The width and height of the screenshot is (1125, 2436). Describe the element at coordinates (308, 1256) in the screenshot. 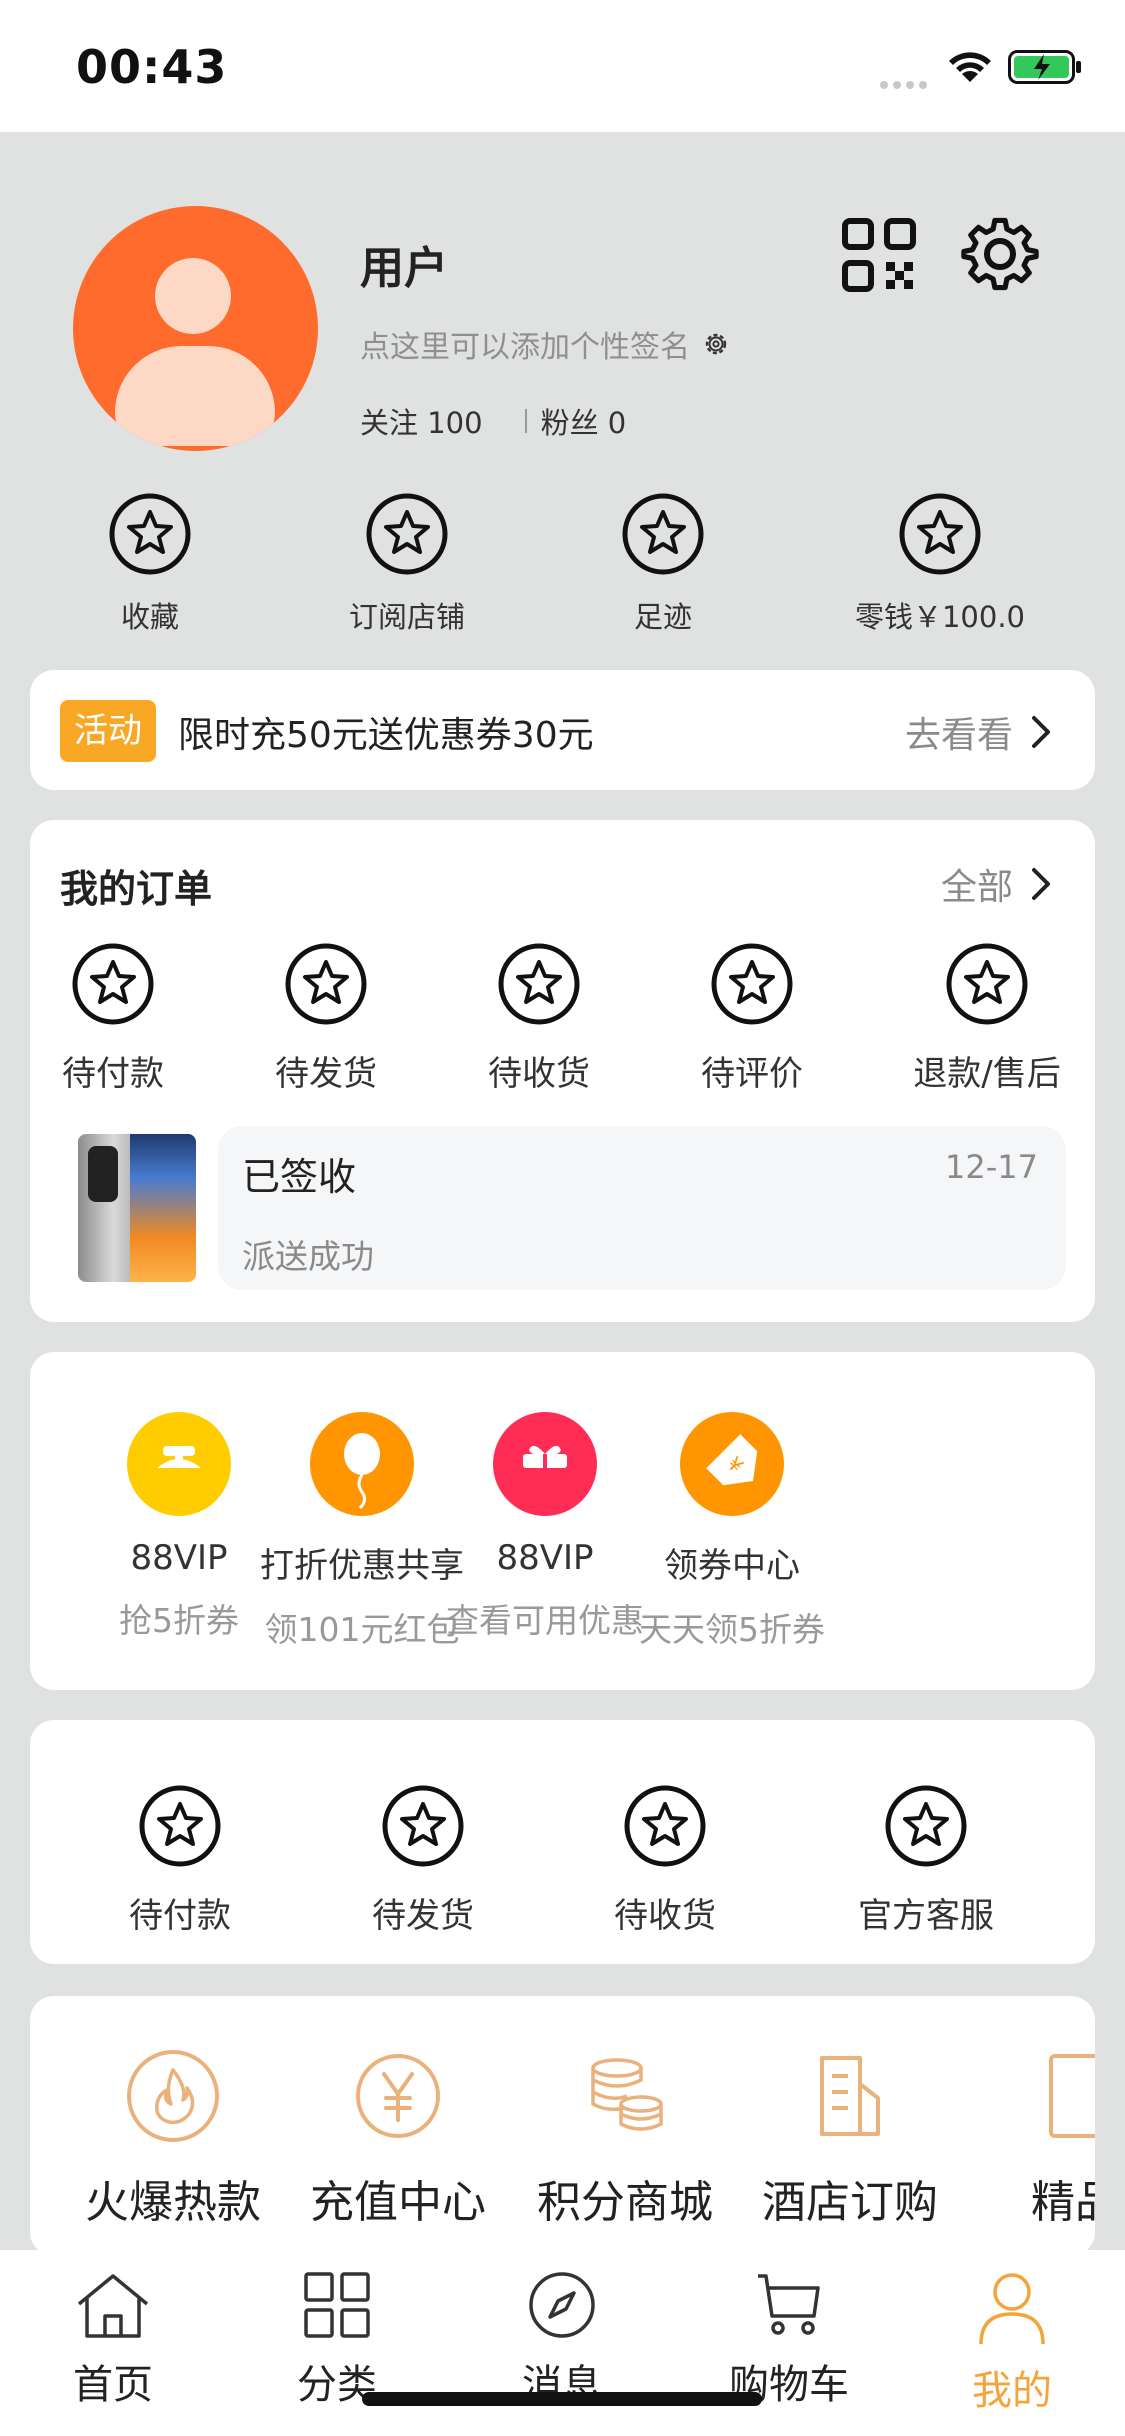

I see `delivery-detail: 派送成功` at that location.